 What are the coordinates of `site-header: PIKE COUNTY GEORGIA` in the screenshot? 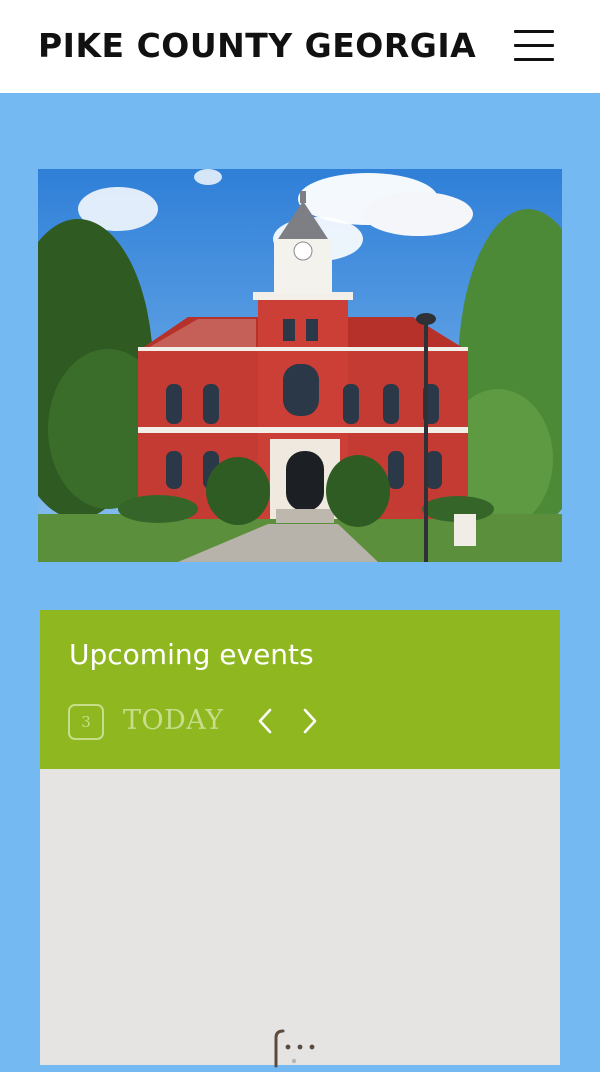 It's located at (300, 46).